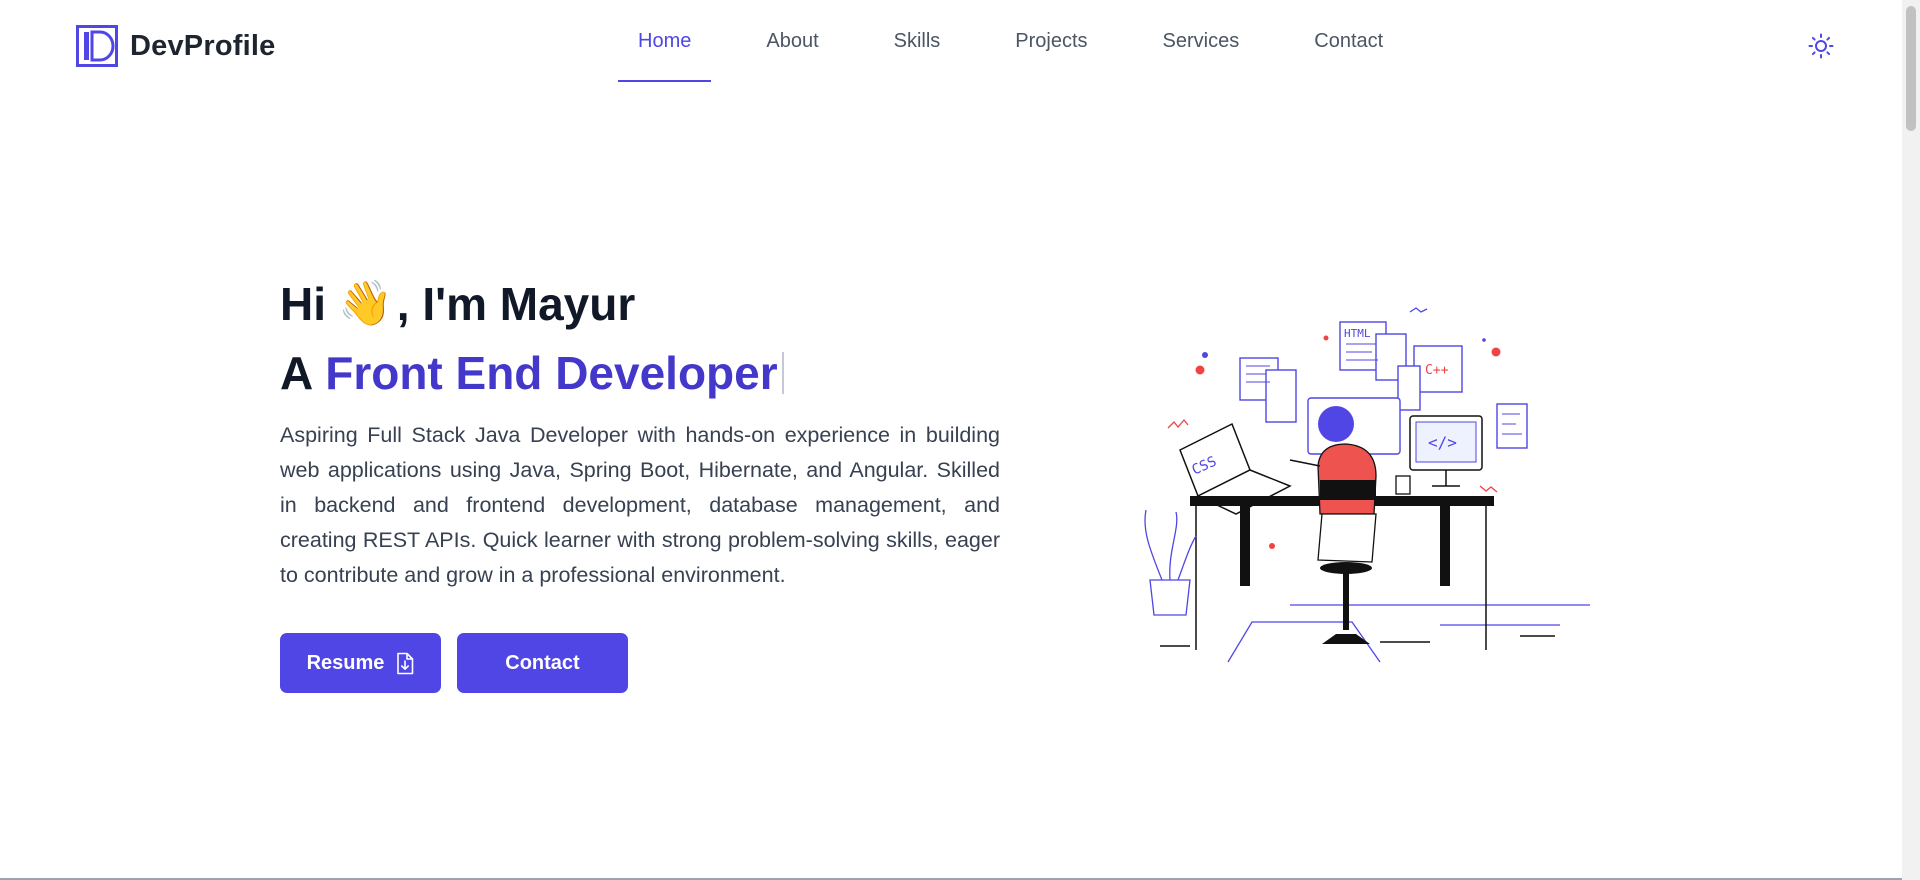 The image size is (1920, 880). I want to click on illus-cpp-label: C++, so click(1437, 370).